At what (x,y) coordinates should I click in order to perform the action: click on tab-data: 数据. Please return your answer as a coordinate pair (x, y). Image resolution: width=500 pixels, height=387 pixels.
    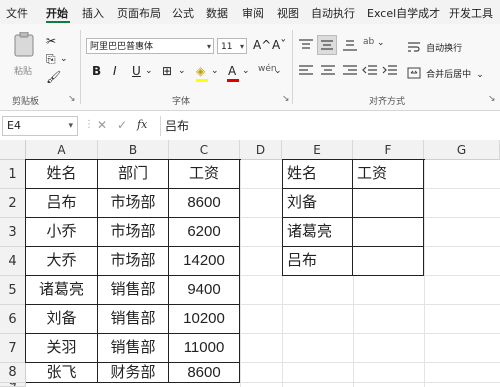
    Looking at the image, I should click on (217, 13).